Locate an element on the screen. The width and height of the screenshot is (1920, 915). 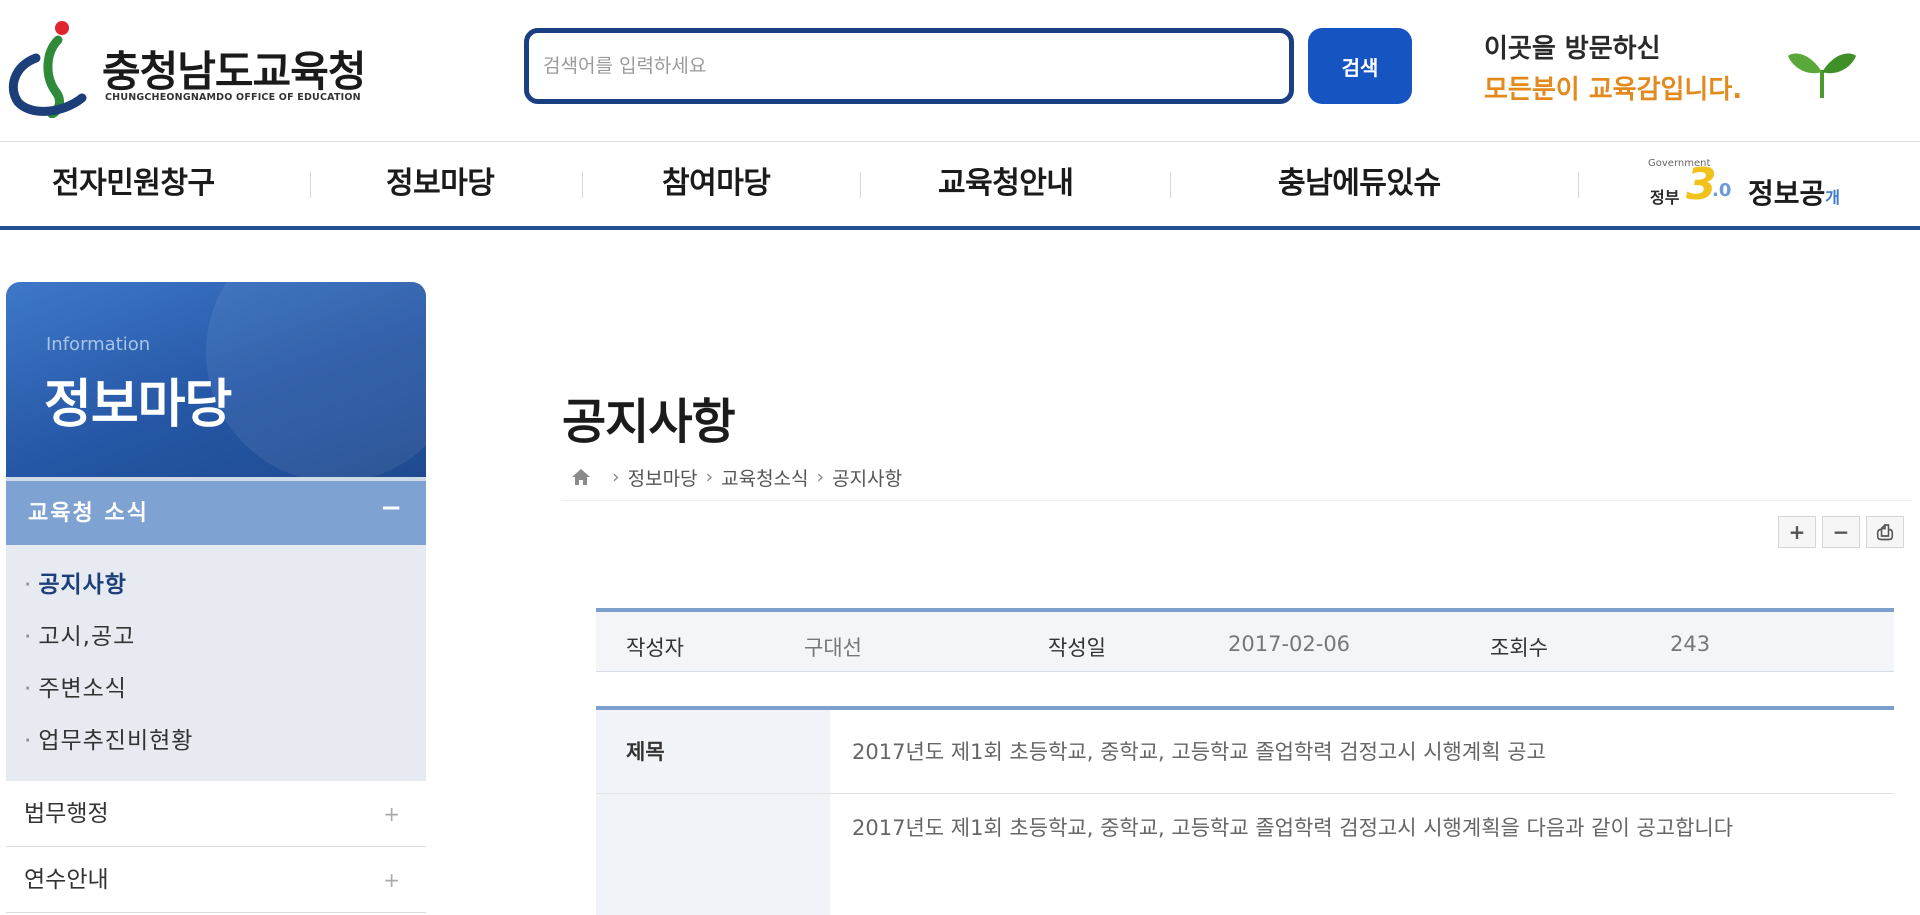
home-icon is located at coordinates (581, 477).